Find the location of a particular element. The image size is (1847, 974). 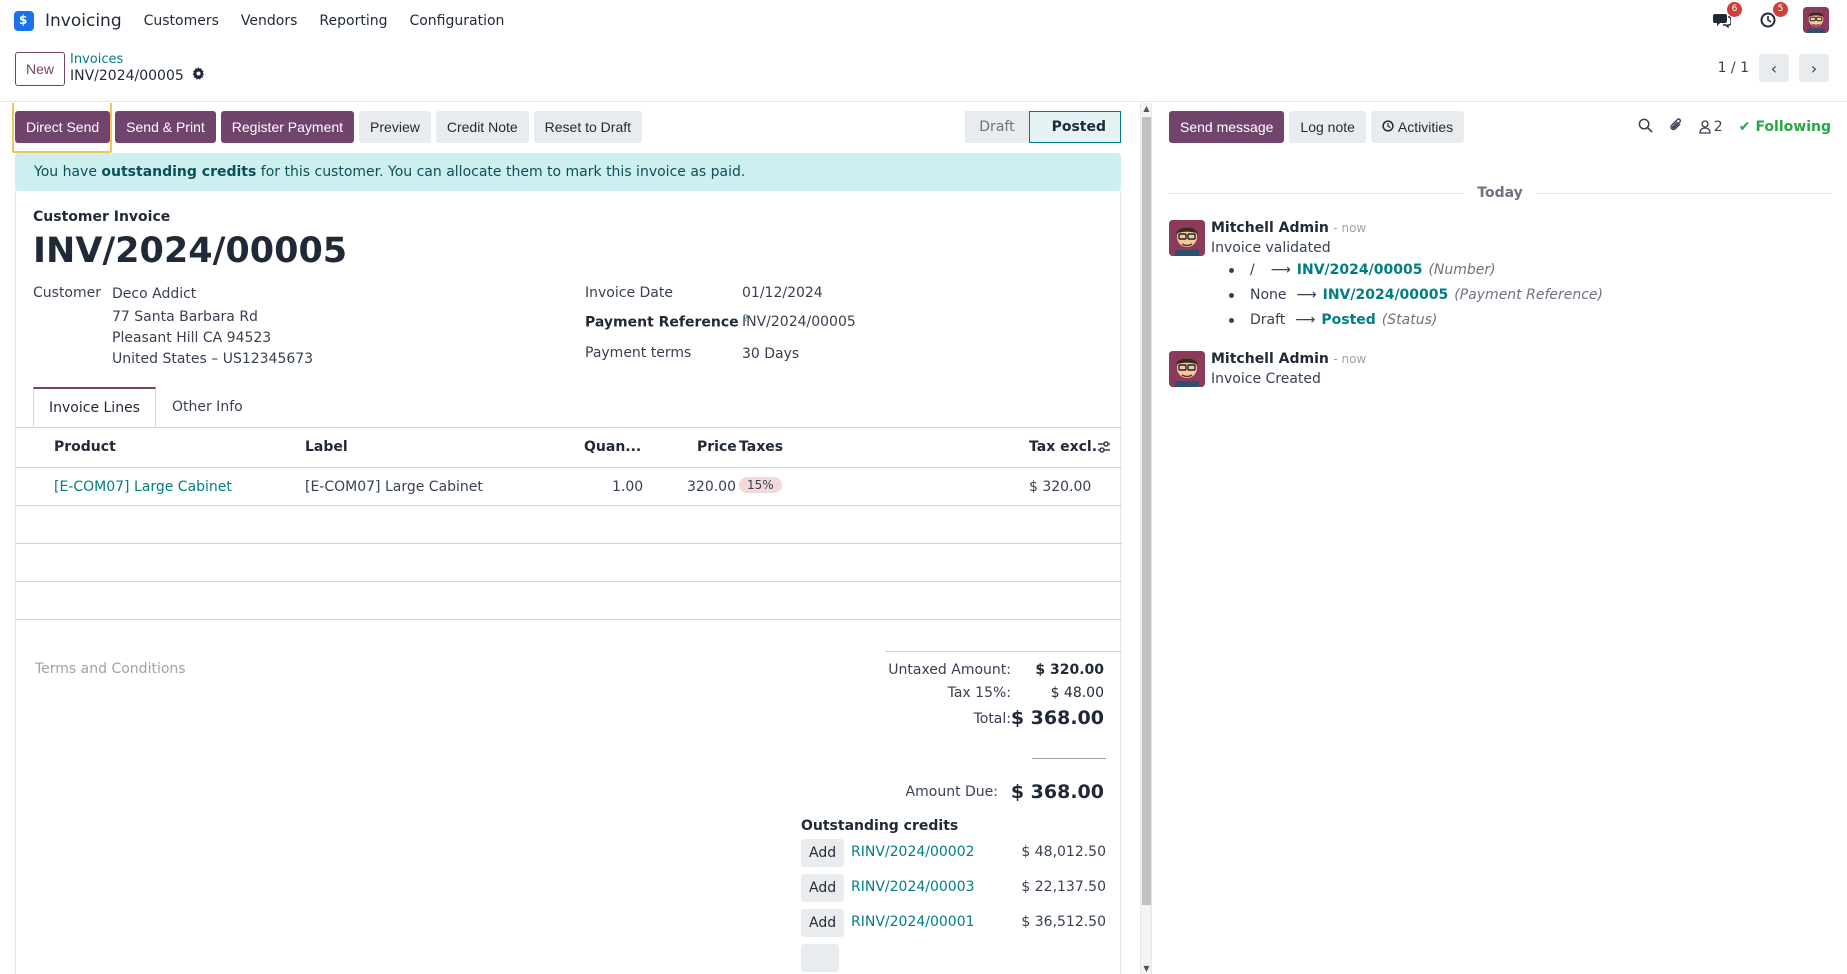

status-bar: Draft Posted is located at coordinates (1043, 127).